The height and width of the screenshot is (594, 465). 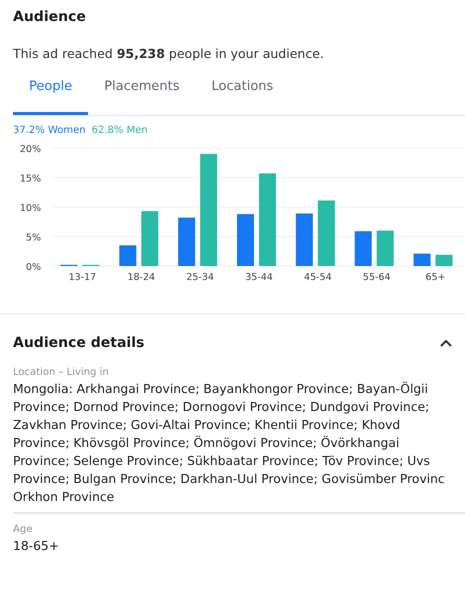 What do you see at coordinates (30, 179) in the screenshot?
I see `axis-tick-label: 15%` at bounding box center [30, 179].